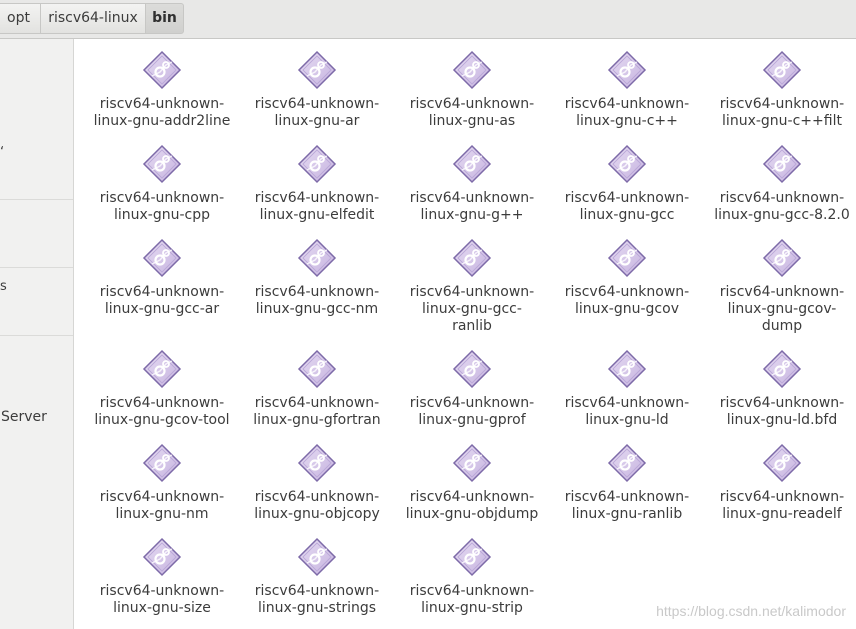  Describe the element at coordinates (472, 514) in the screenshot. I see `file-name-line: linux-gnu-objdump` at that location.